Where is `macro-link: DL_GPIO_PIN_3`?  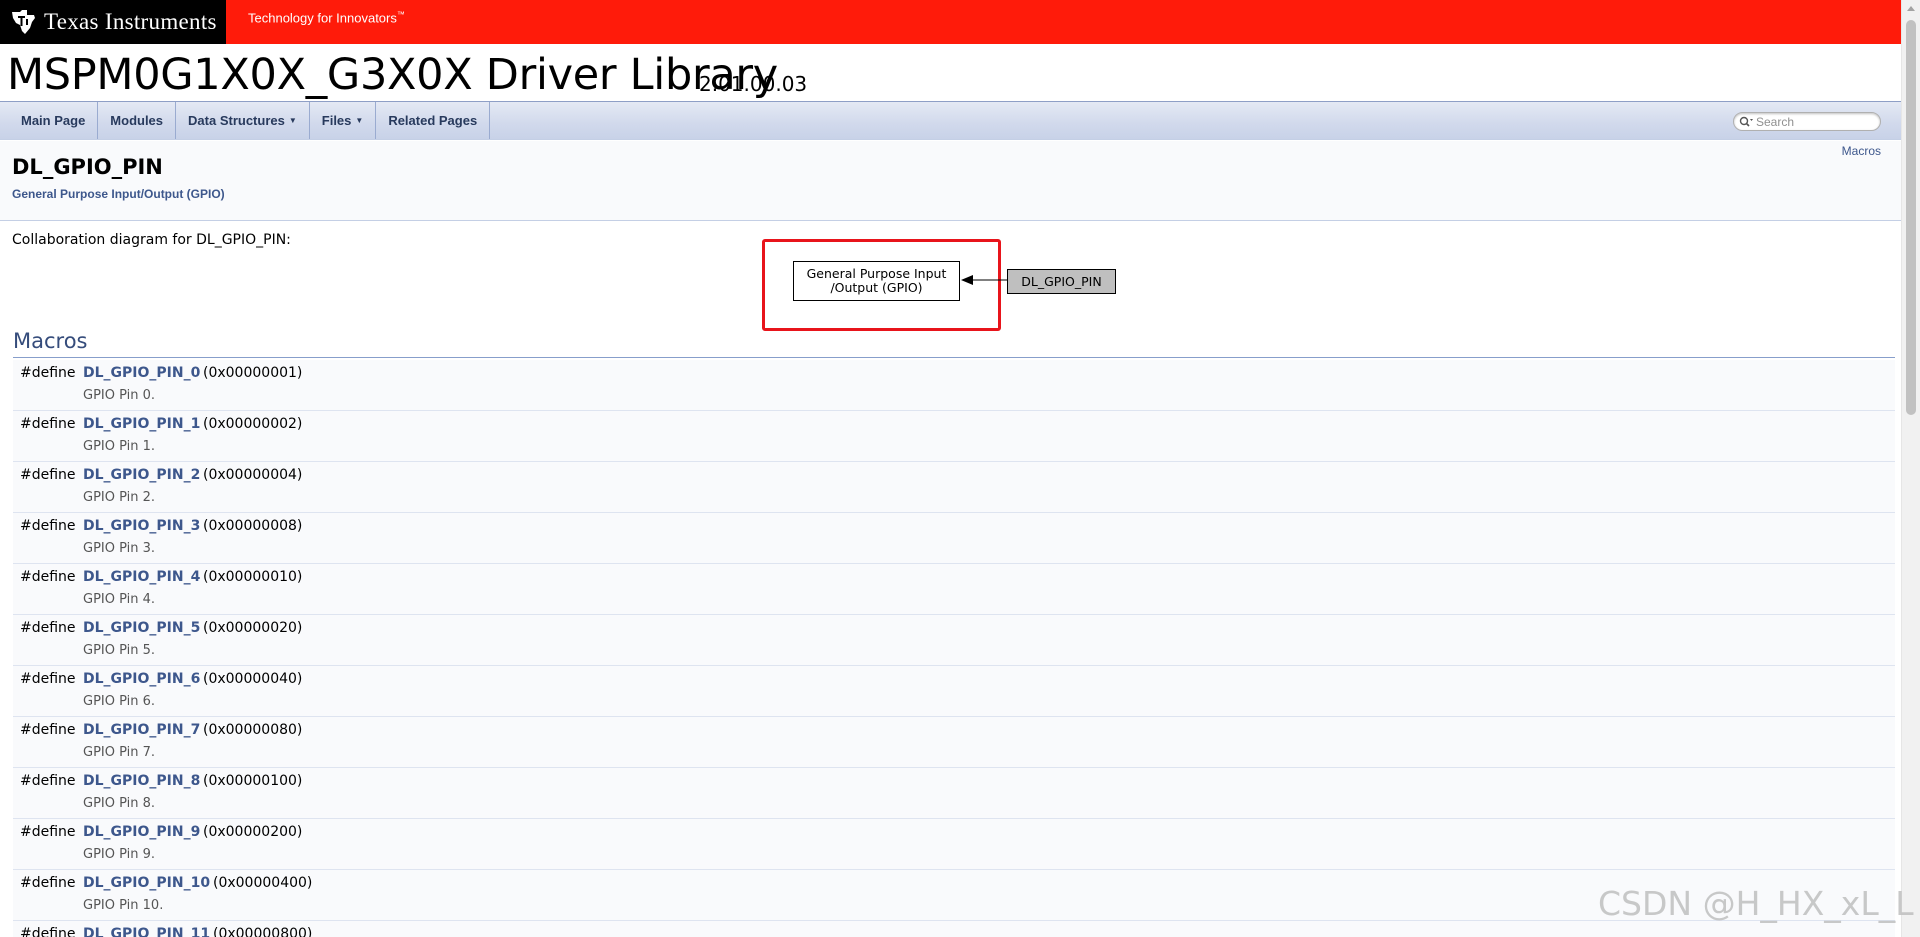 macro-link: DL_GPIO_PIN_3 is located at coordinates (141, 526).